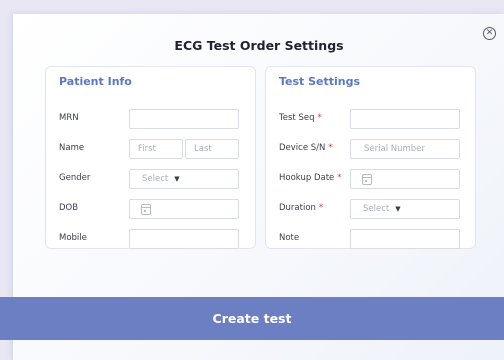 The height and width of the screenshot is (360, 504). I want to click on device-sn-label: Device S/N *, so click(306, 148).